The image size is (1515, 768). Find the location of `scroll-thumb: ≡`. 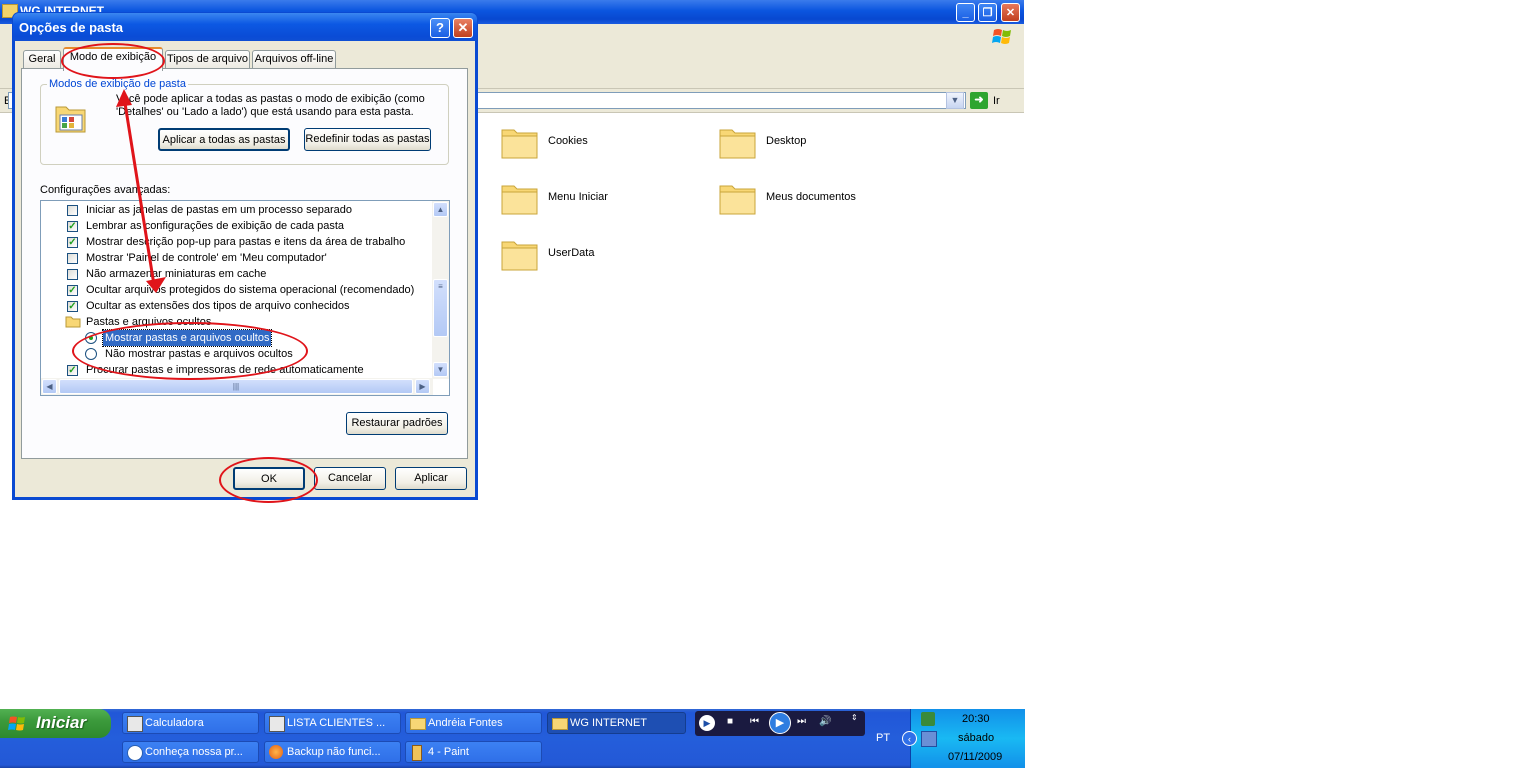

scroll-thumb: ≡ is located at coordinates (440, 308).